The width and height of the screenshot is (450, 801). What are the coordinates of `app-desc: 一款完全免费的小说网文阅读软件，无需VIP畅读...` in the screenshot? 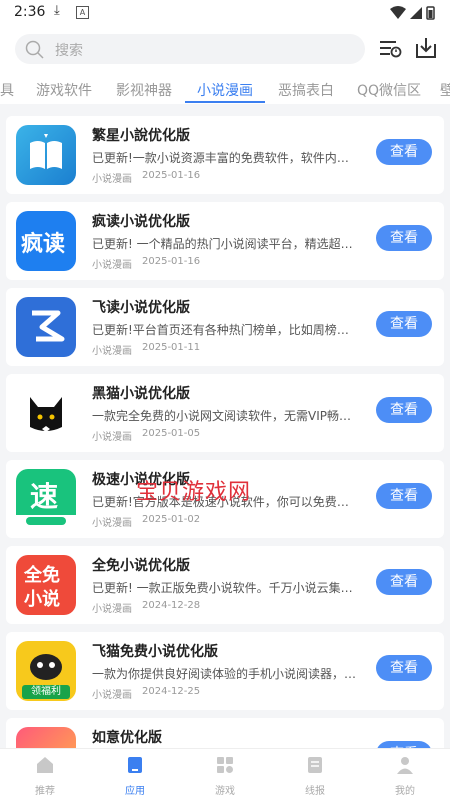 It's located at (225, 416).